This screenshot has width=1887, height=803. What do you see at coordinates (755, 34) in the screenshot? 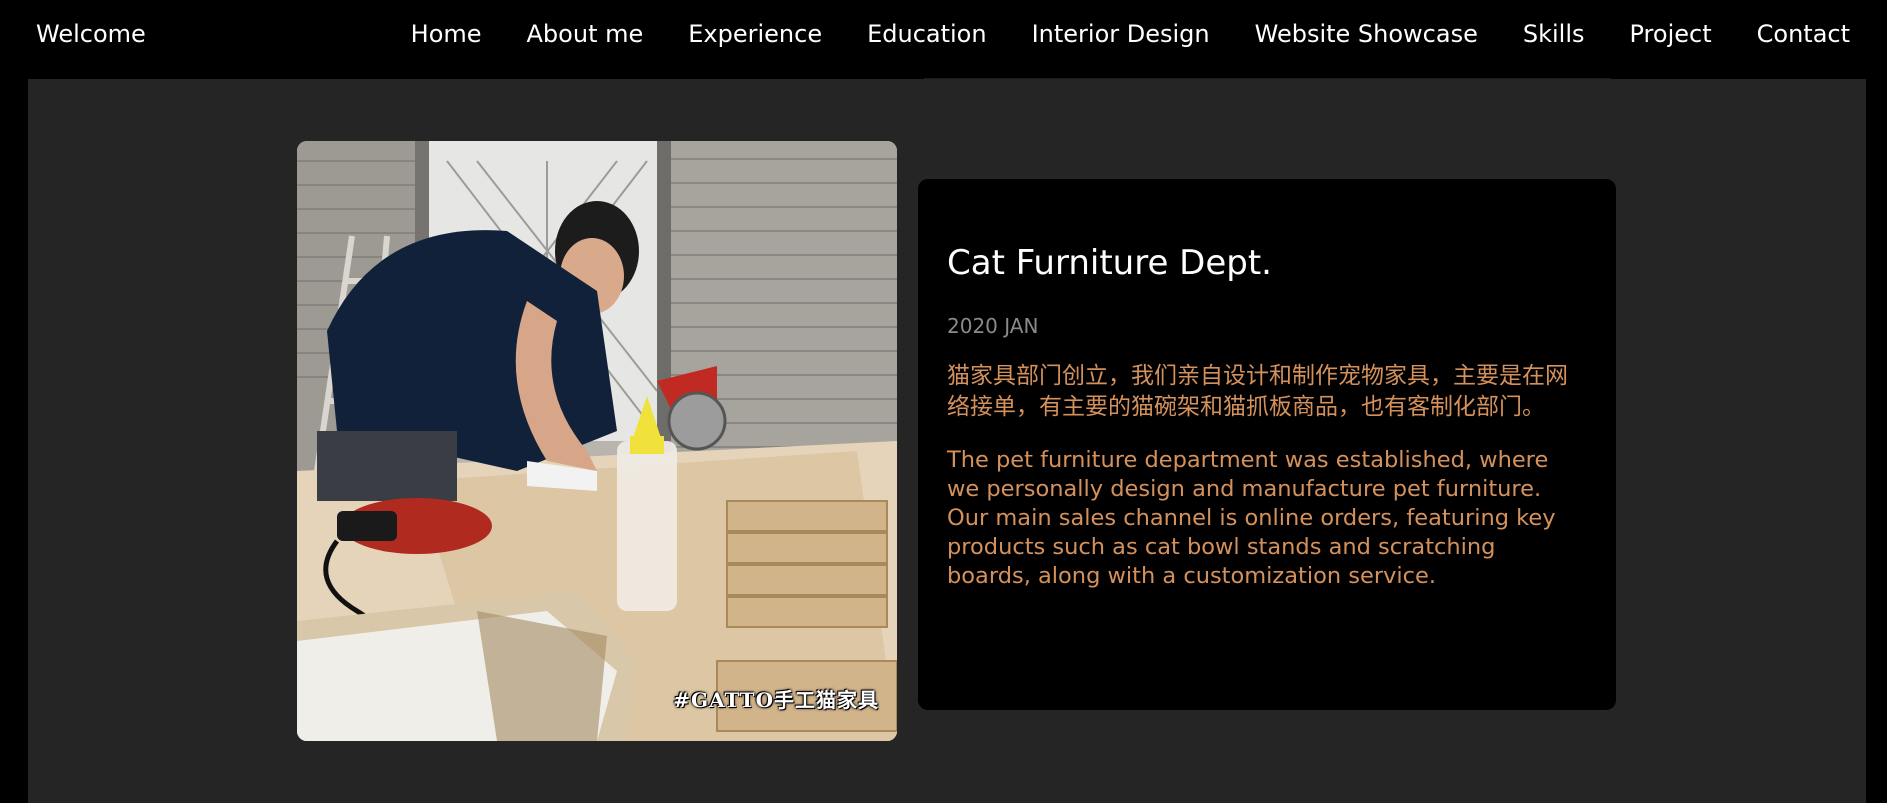
I see `nav-link-experience: Experience` at bounding box center [755, 34].